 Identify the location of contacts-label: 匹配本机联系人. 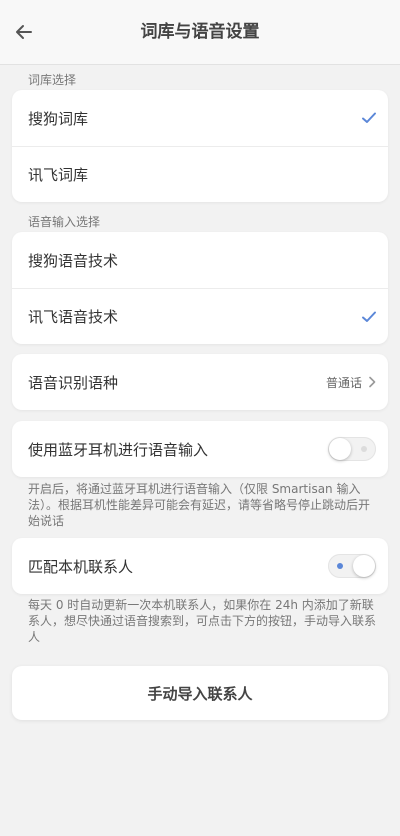
(81, 566).